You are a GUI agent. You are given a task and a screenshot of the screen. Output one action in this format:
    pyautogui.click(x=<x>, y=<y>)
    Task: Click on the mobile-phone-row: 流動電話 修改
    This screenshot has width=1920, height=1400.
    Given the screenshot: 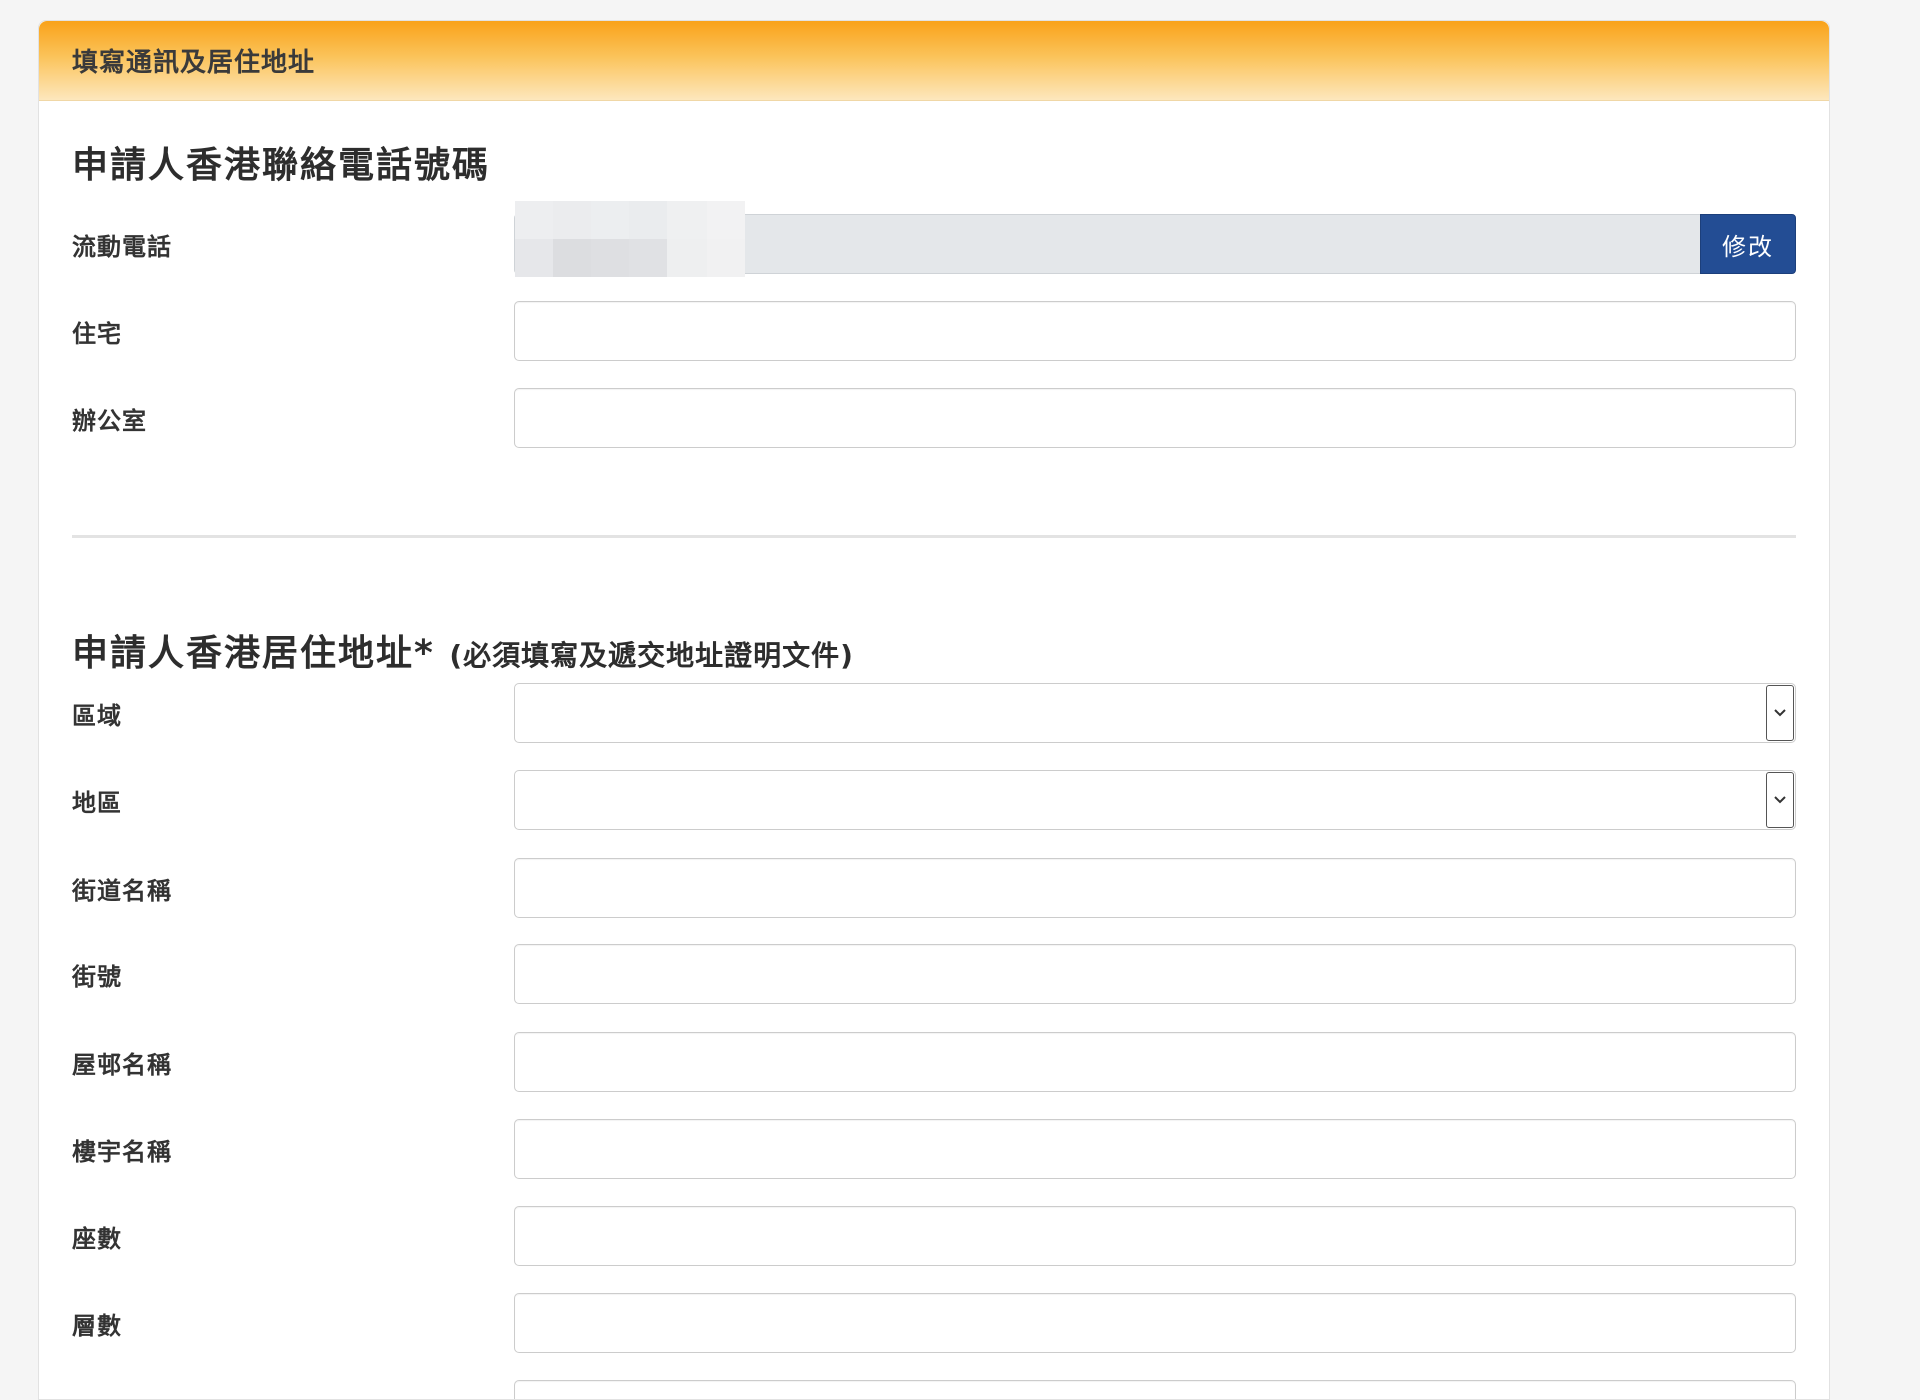 What is the action you would take?
    pyautogui.click(x=934, y=244)
    